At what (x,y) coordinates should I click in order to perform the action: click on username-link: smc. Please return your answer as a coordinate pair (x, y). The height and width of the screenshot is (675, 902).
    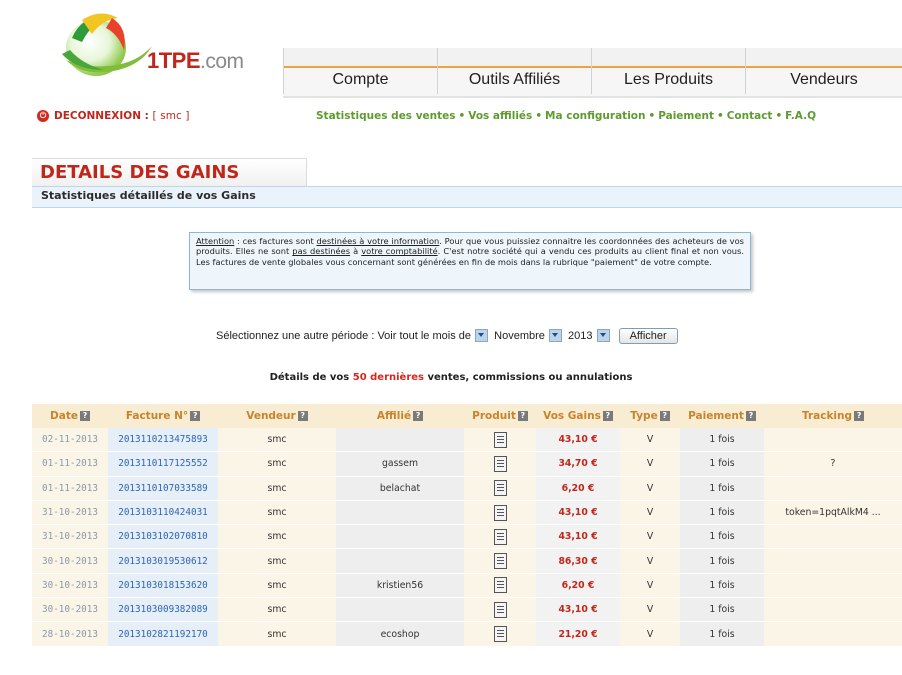
    Looking at the image, I should click on (170, 116).